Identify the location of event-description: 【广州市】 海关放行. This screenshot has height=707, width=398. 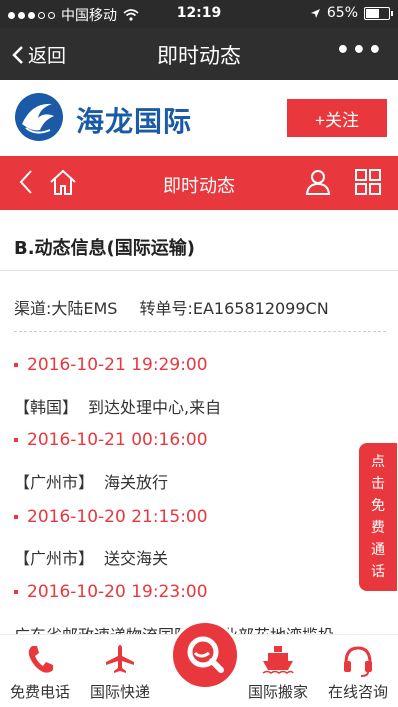
(91, 481).